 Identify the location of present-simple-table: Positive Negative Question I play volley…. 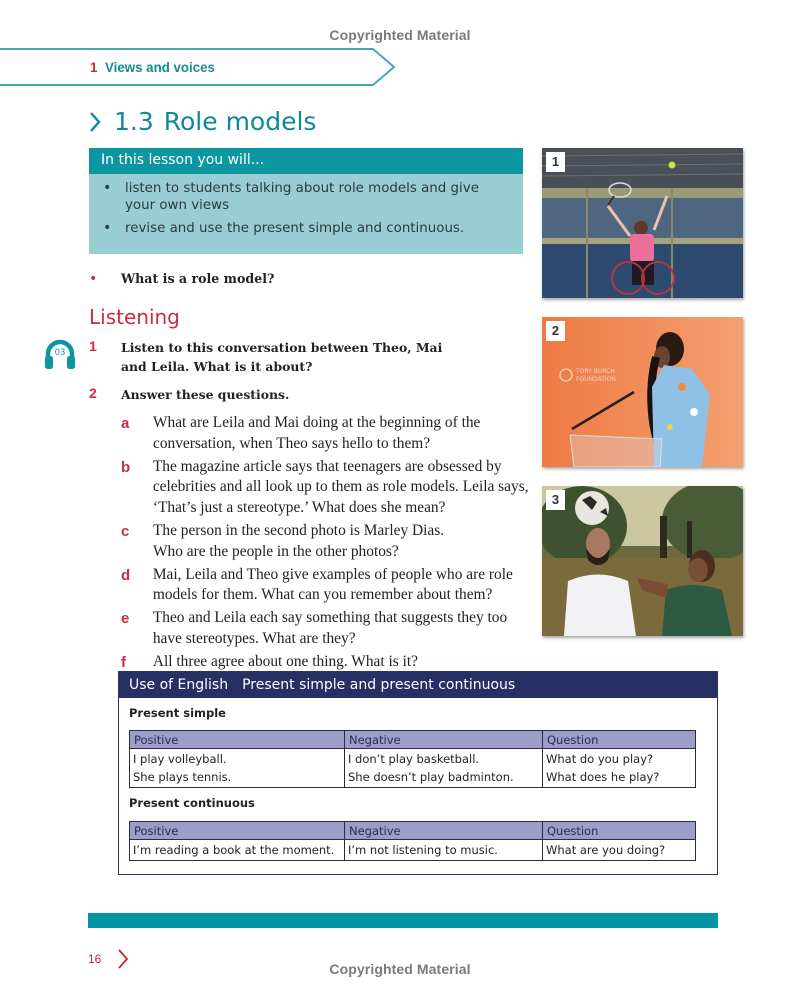
(412, 759).